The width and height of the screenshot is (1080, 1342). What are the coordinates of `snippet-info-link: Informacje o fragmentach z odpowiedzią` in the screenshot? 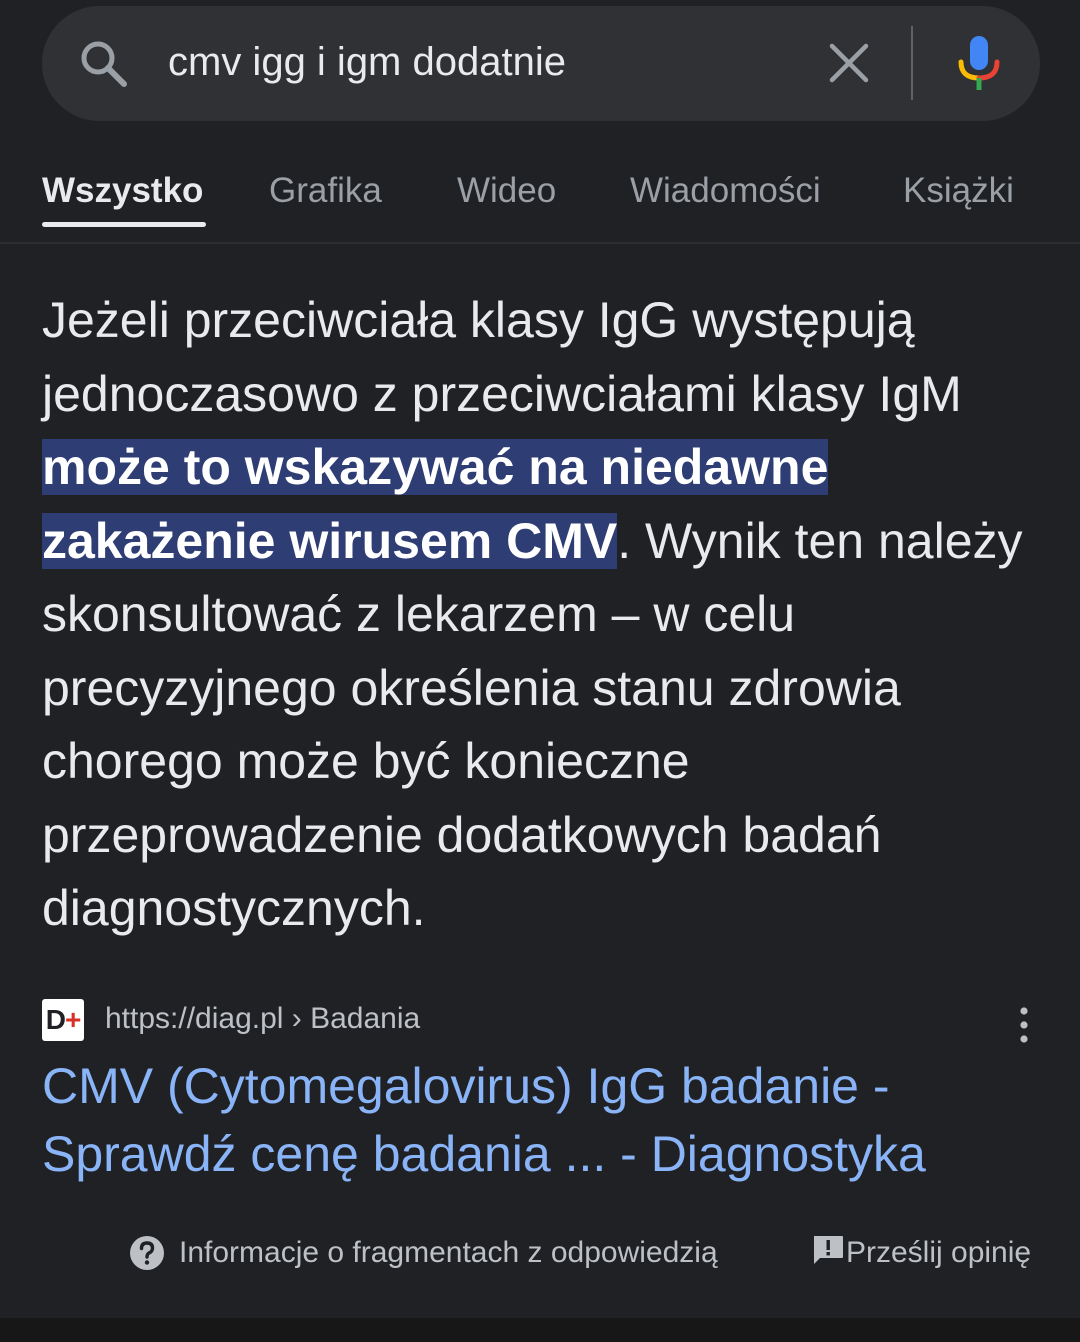 It's located at (448, 1253).